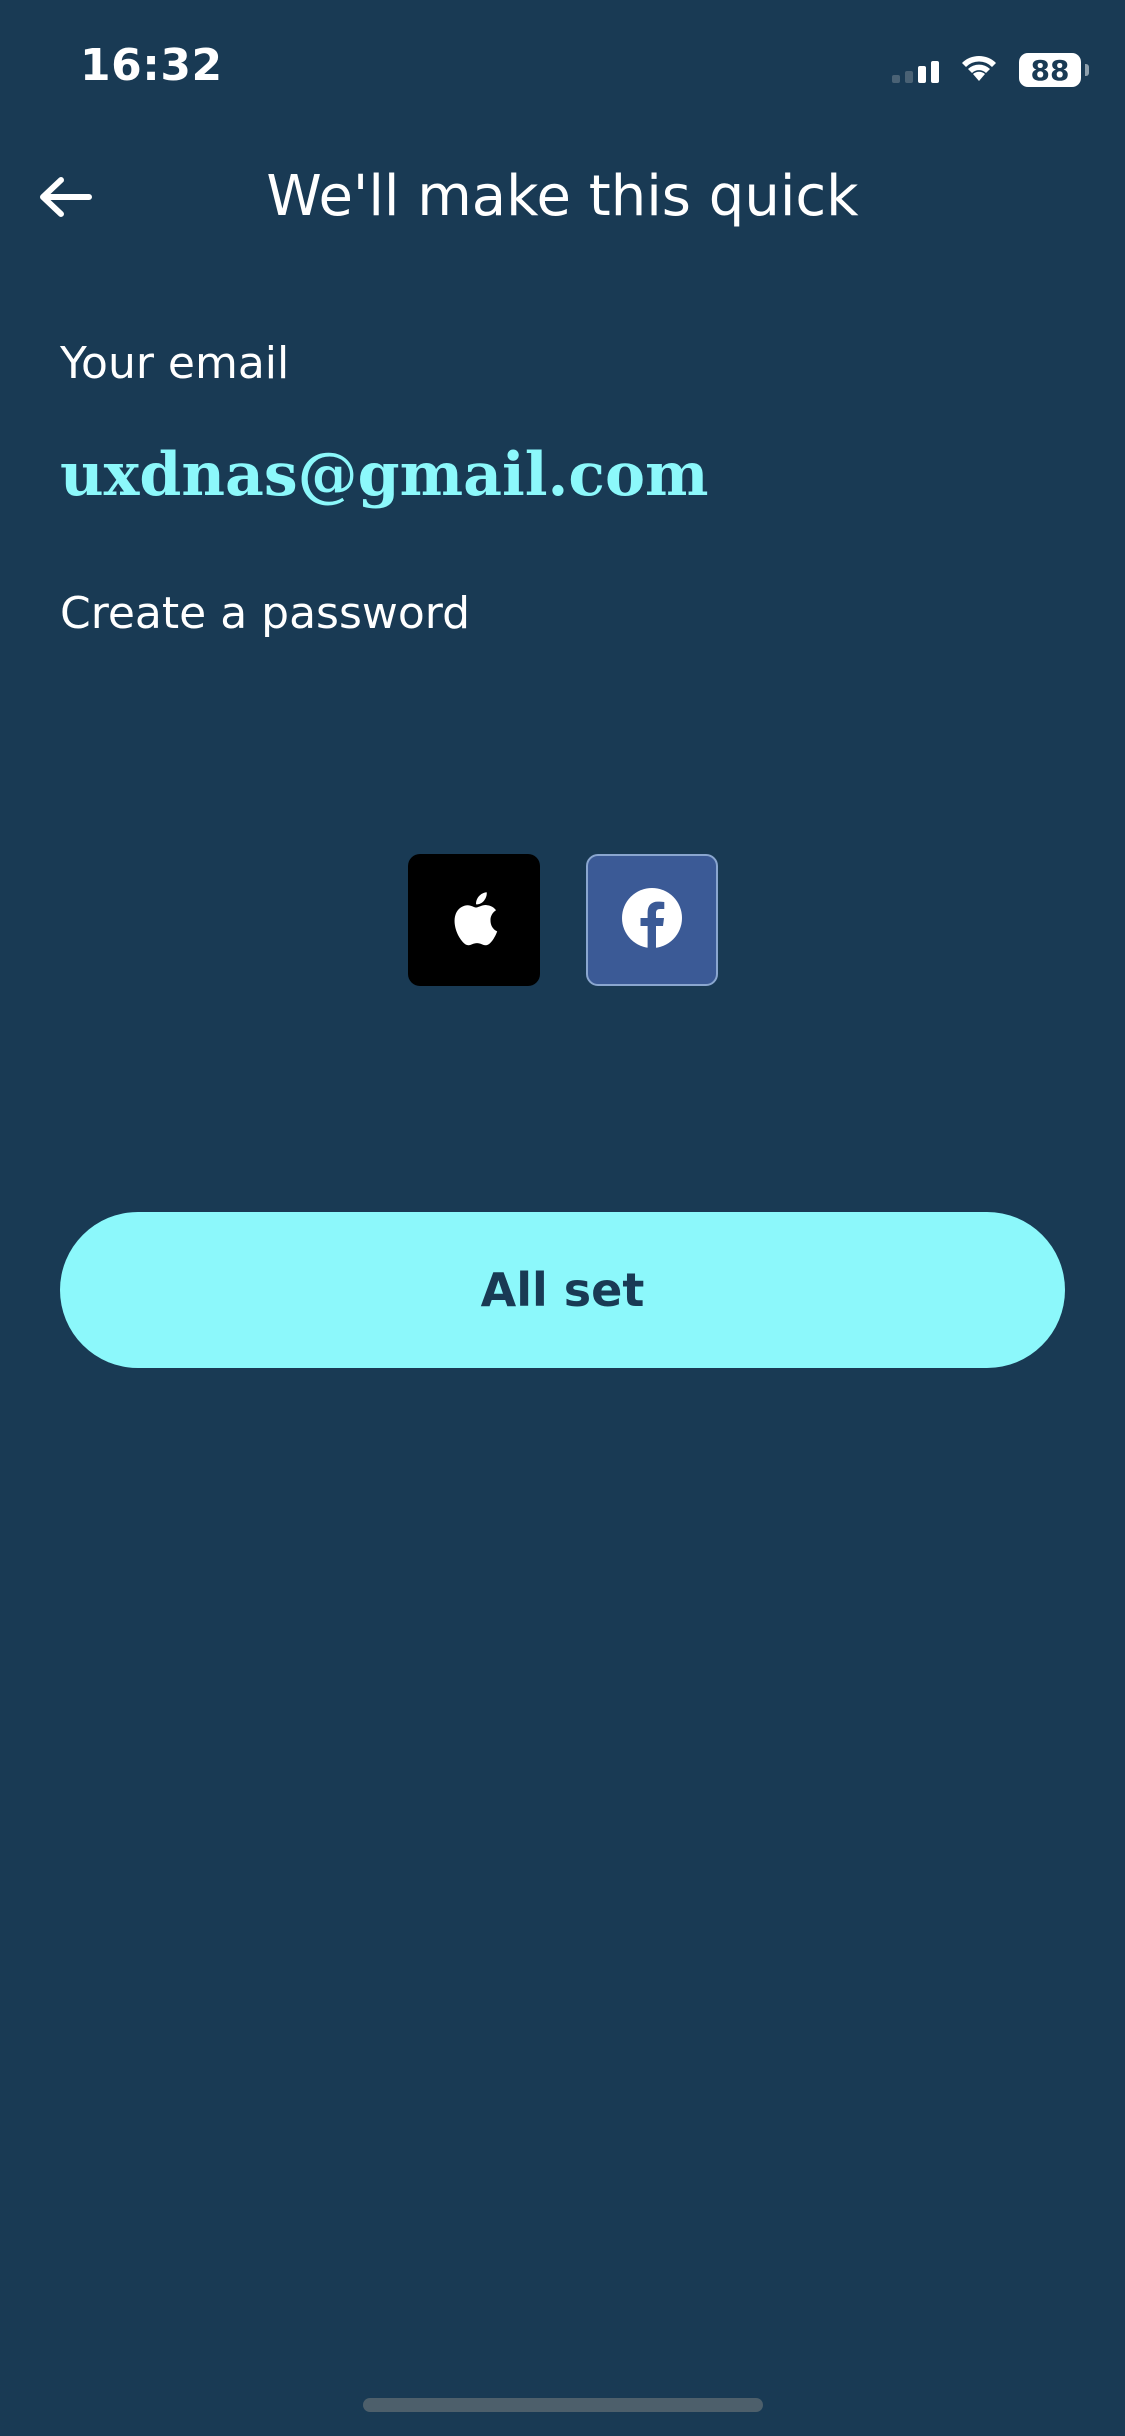 The width and height of the screenshot is (1125, 2436). I want to click on status-icons: 88, so click(990, 70).